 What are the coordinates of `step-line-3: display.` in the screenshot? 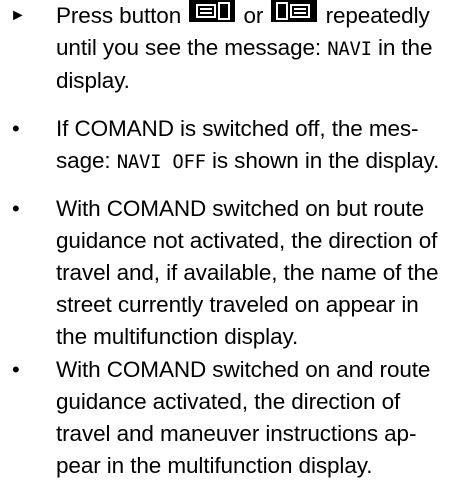 It's located at (93, 80).